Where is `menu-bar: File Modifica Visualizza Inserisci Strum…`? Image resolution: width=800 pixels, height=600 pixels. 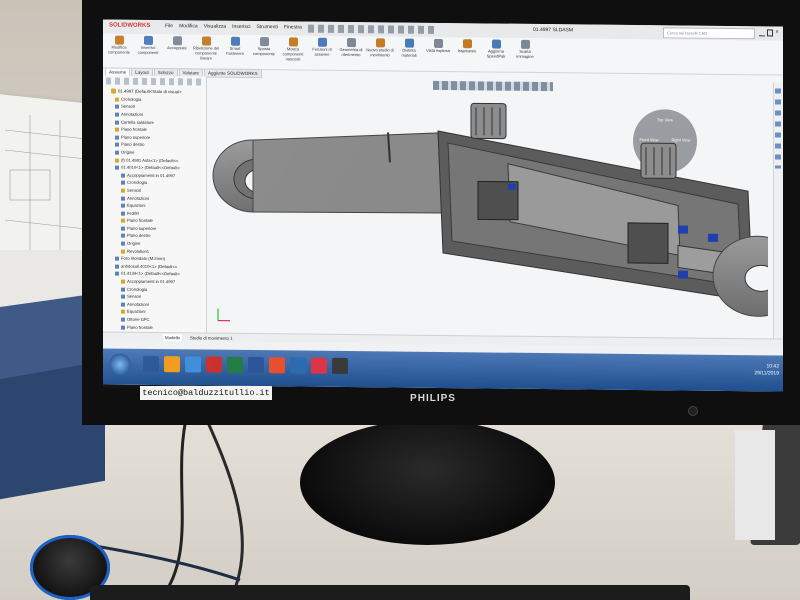 menu-bar: File Modifica Visualizza Inserisci Strum… is located at coordinates (233, 27).